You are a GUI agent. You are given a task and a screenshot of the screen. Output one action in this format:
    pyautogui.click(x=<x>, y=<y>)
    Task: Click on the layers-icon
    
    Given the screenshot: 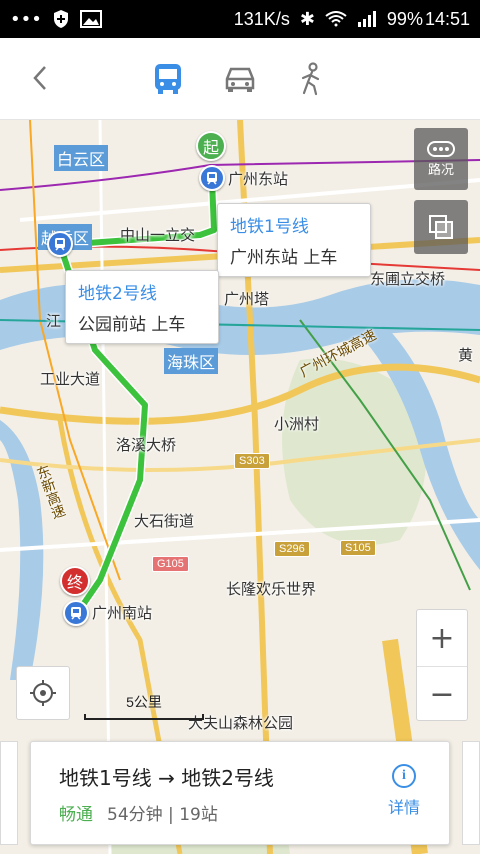 What is the action you would take?
    pyautogui.click(x=441, y=227)
    